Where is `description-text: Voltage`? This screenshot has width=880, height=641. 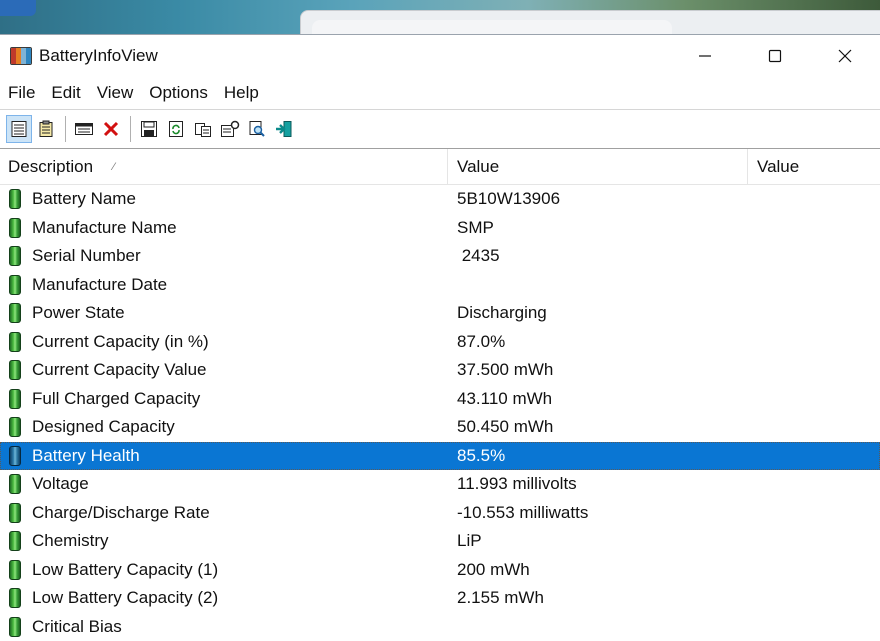 description-text: Voltage is located at coordinates (60, 484).